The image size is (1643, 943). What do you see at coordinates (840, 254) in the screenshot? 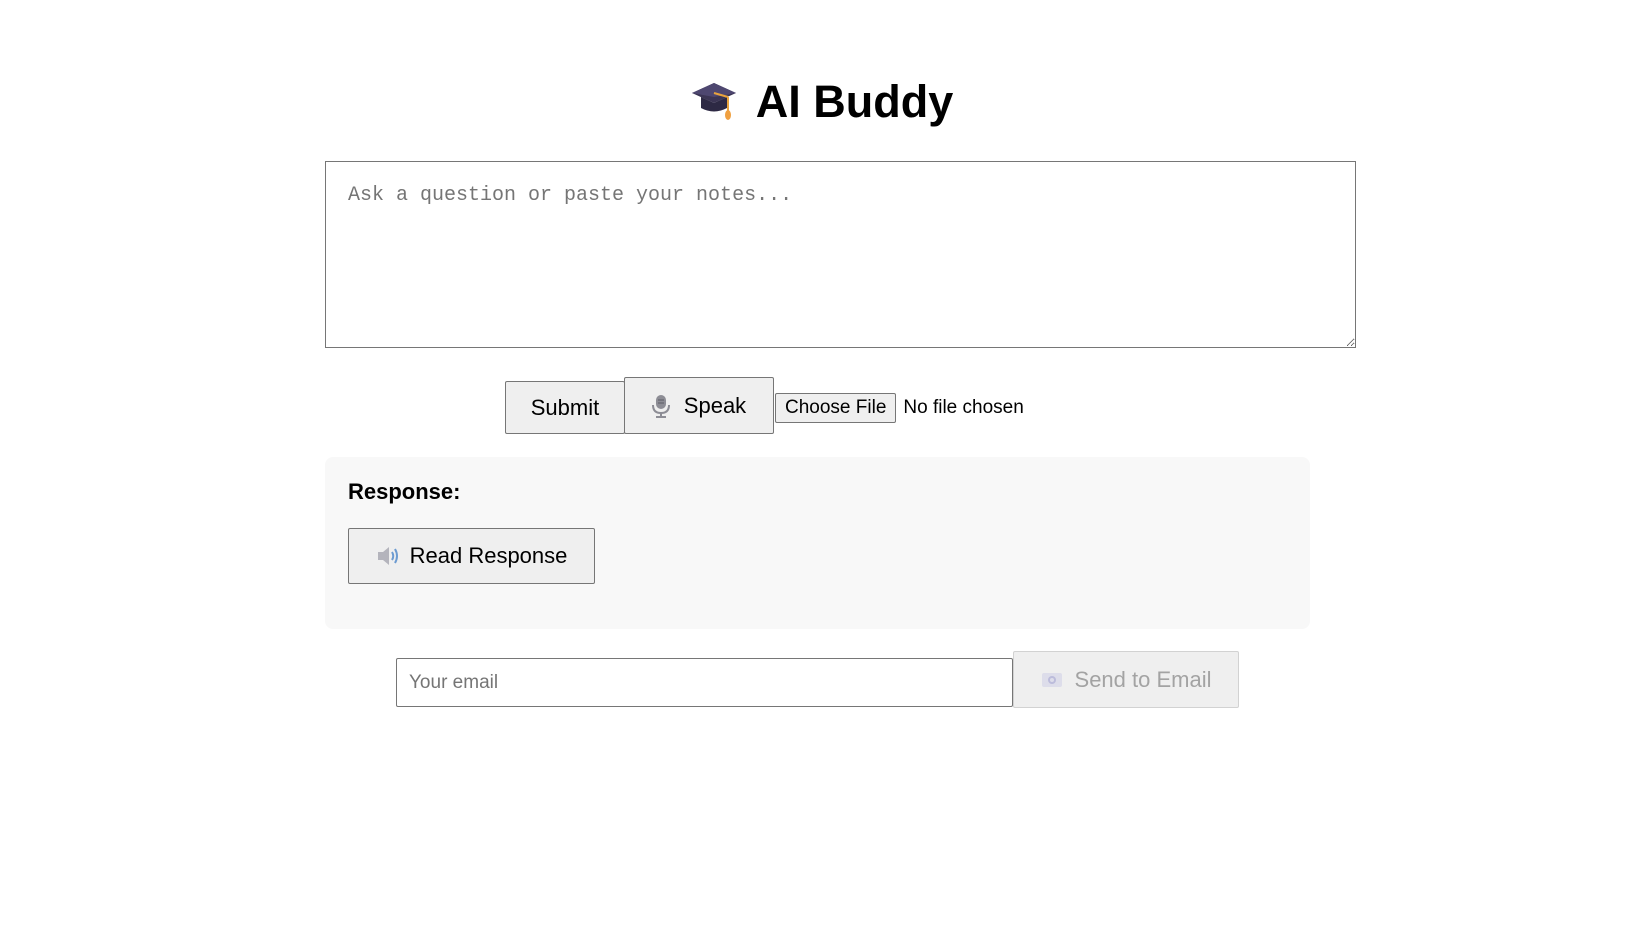
I see `question-textarea` at bounding box center [840, 254].